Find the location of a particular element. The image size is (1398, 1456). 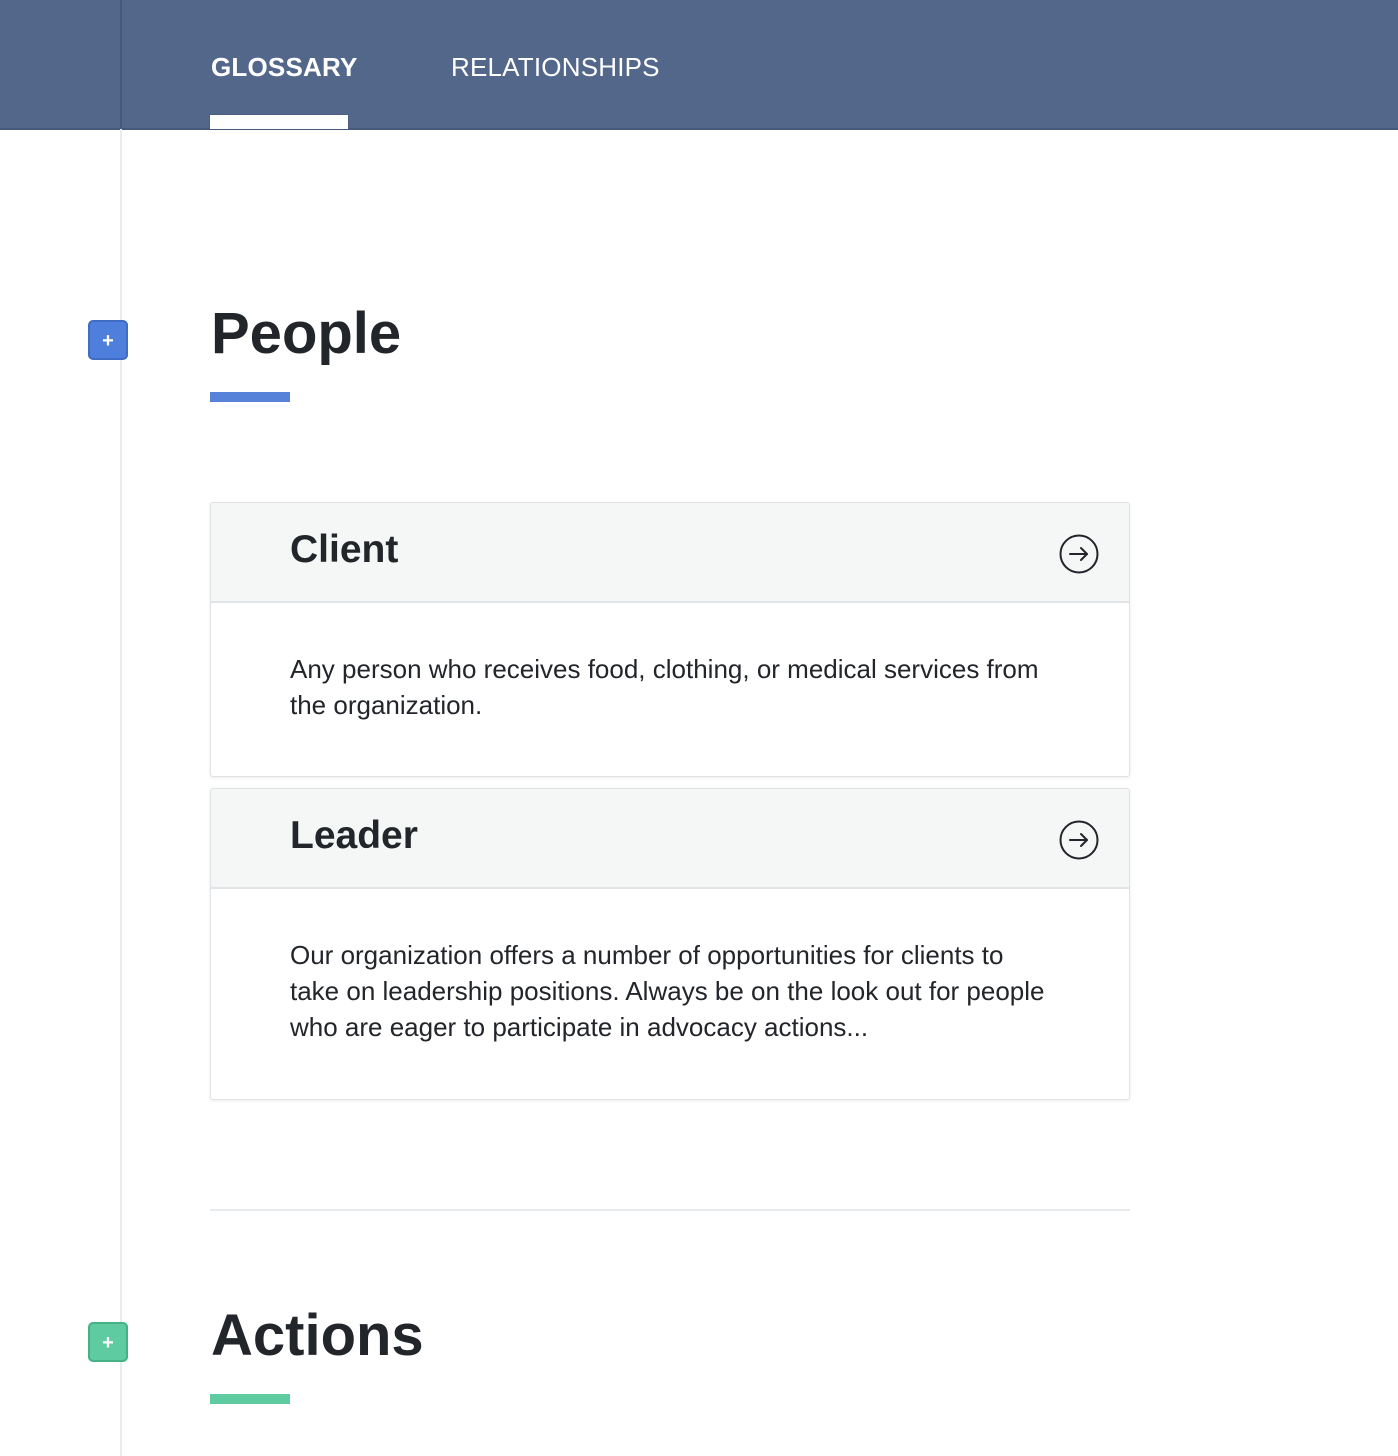

add-people-button: + is located at coordinates (108, 340).